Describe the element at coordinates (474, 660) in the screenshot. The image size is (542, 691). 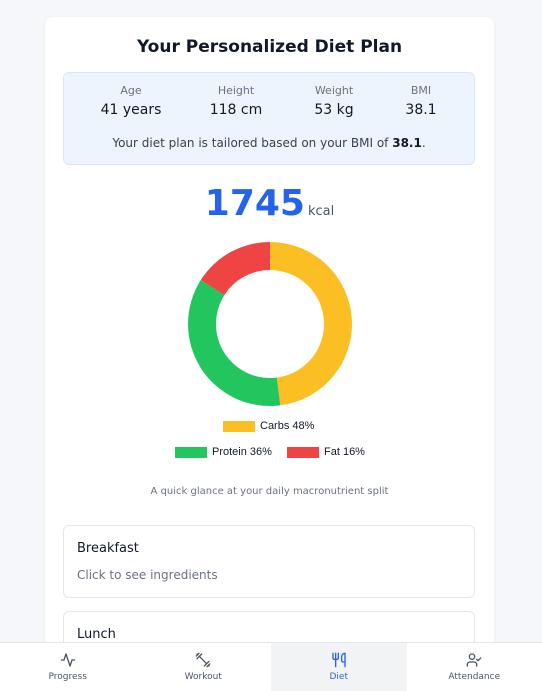
I see `user-check-icon` at that location.